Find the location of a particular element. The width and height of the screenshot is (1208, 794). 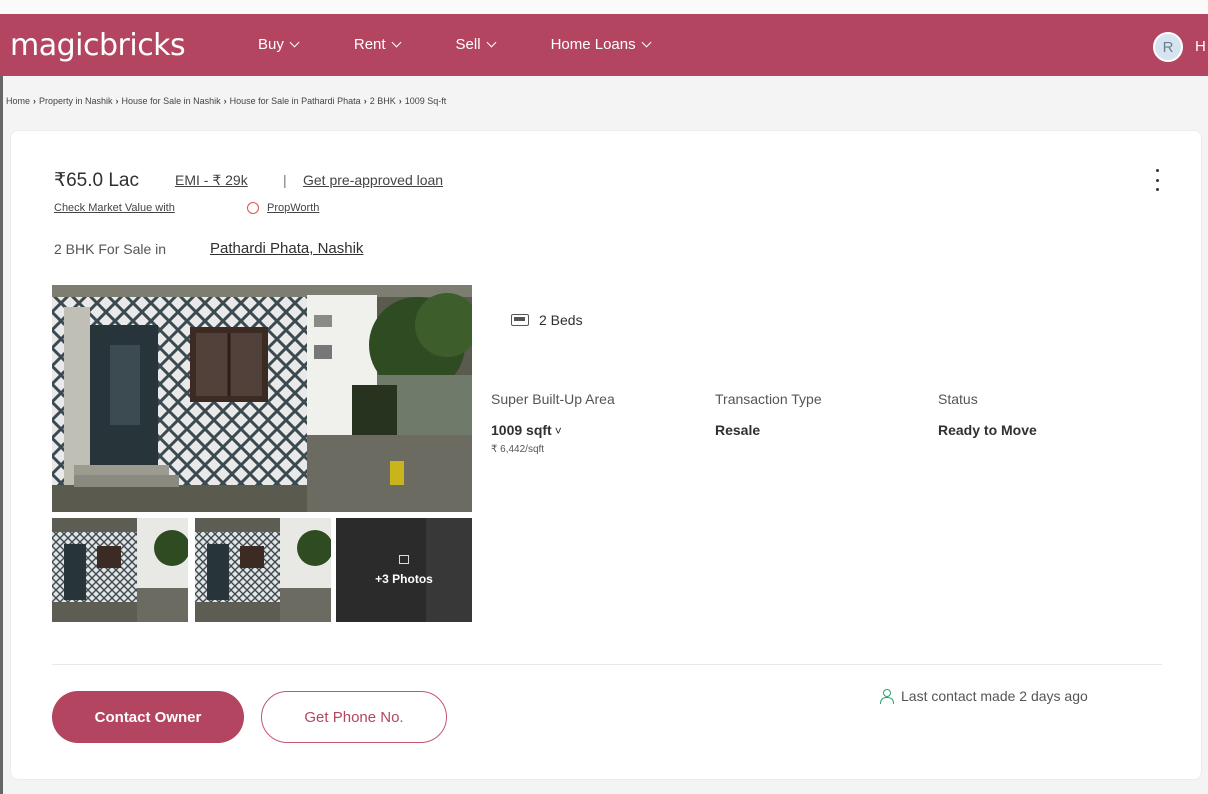

main-property-photo is located at coordinates (262, 398).